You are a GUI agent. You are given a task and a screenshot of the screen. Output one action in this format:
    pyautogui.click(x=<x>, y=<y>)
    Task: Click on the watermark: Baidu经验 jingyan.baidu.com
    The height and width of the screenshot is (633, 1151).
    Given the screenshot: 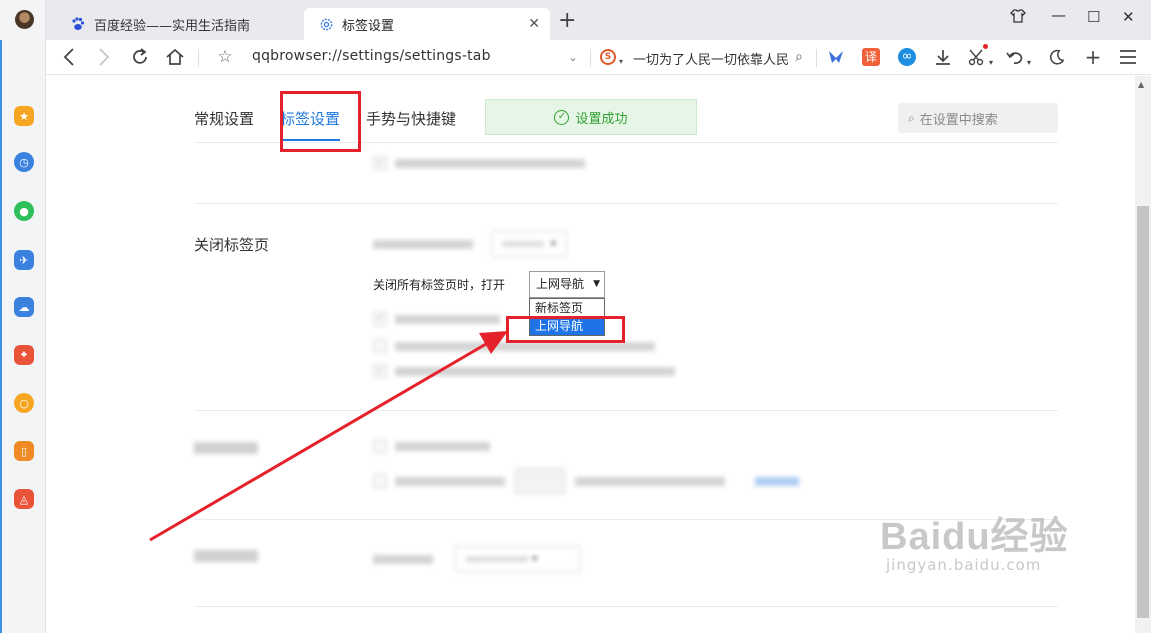 What is the action you would take?
    pyautogui.click(x=974, y=539)
    